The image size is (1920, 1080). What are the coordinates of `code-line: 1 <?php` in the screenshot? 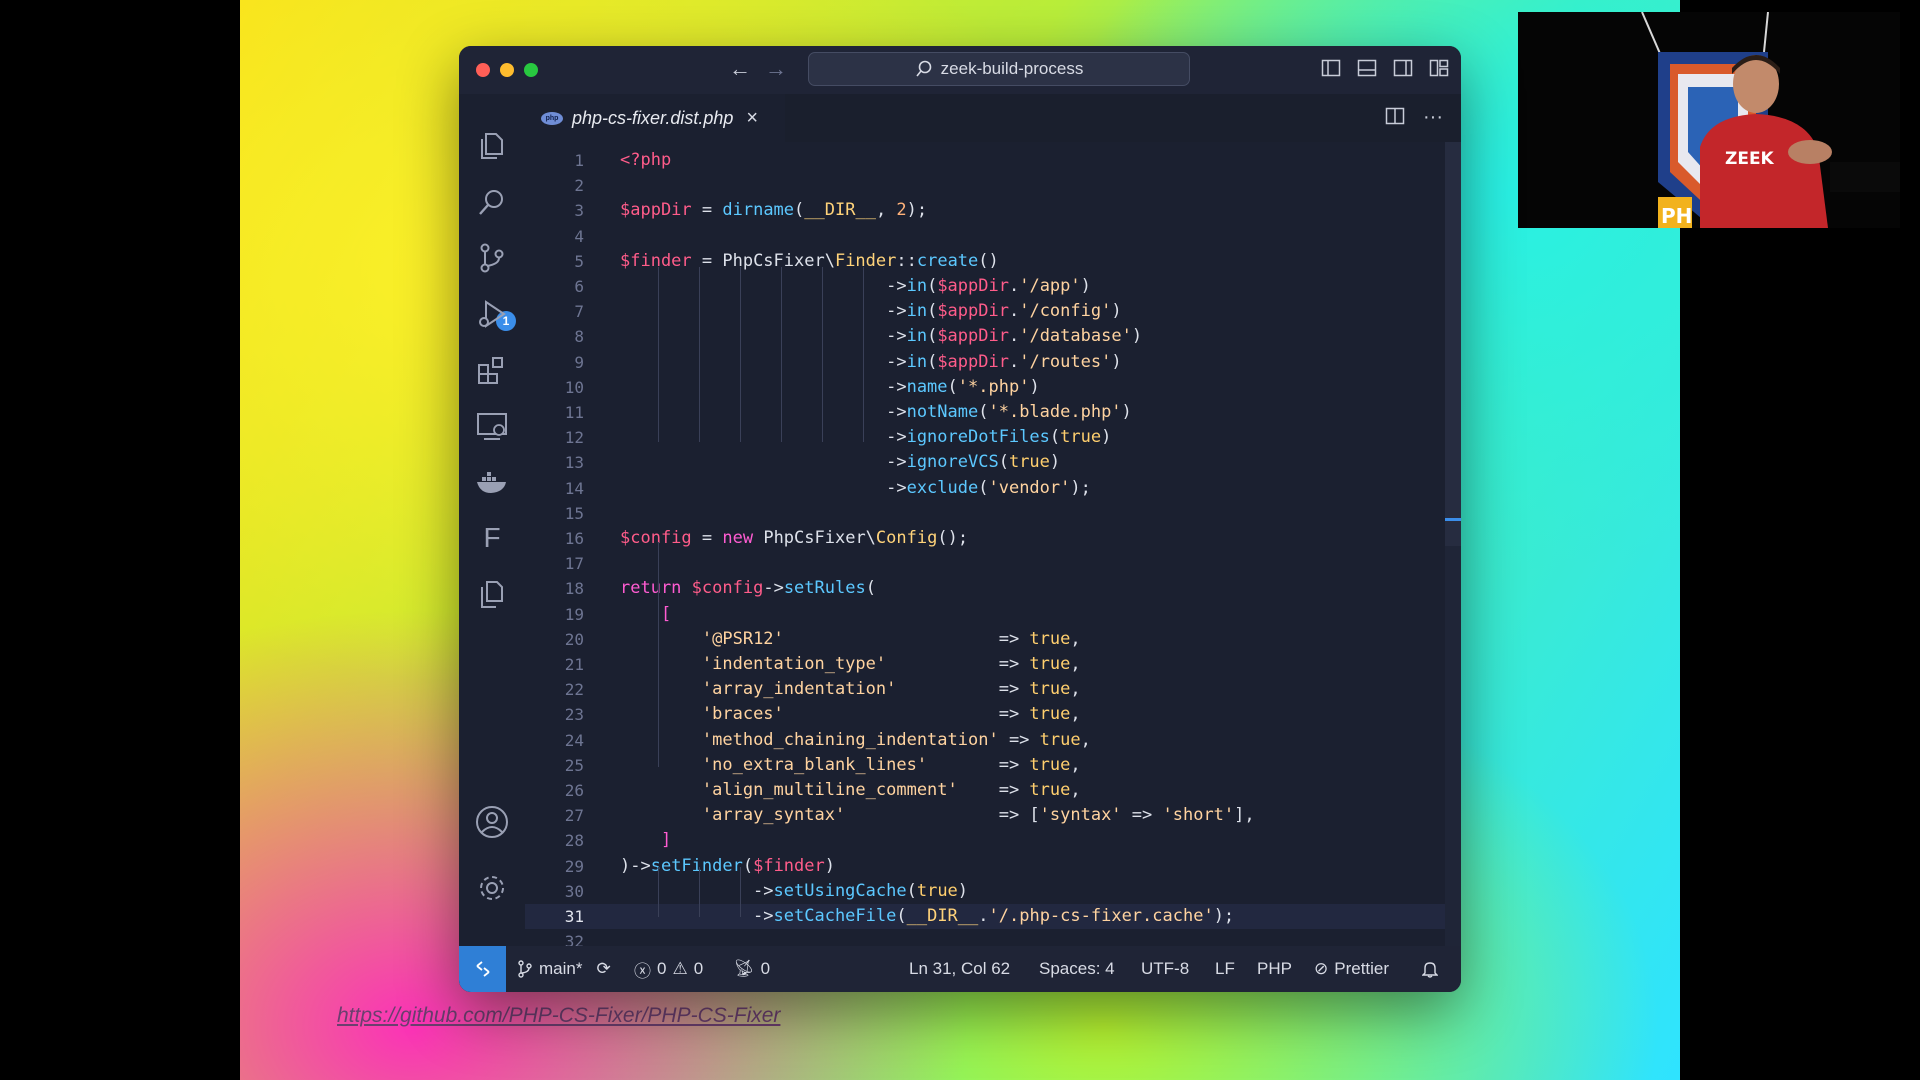 It's located at (985, 160).